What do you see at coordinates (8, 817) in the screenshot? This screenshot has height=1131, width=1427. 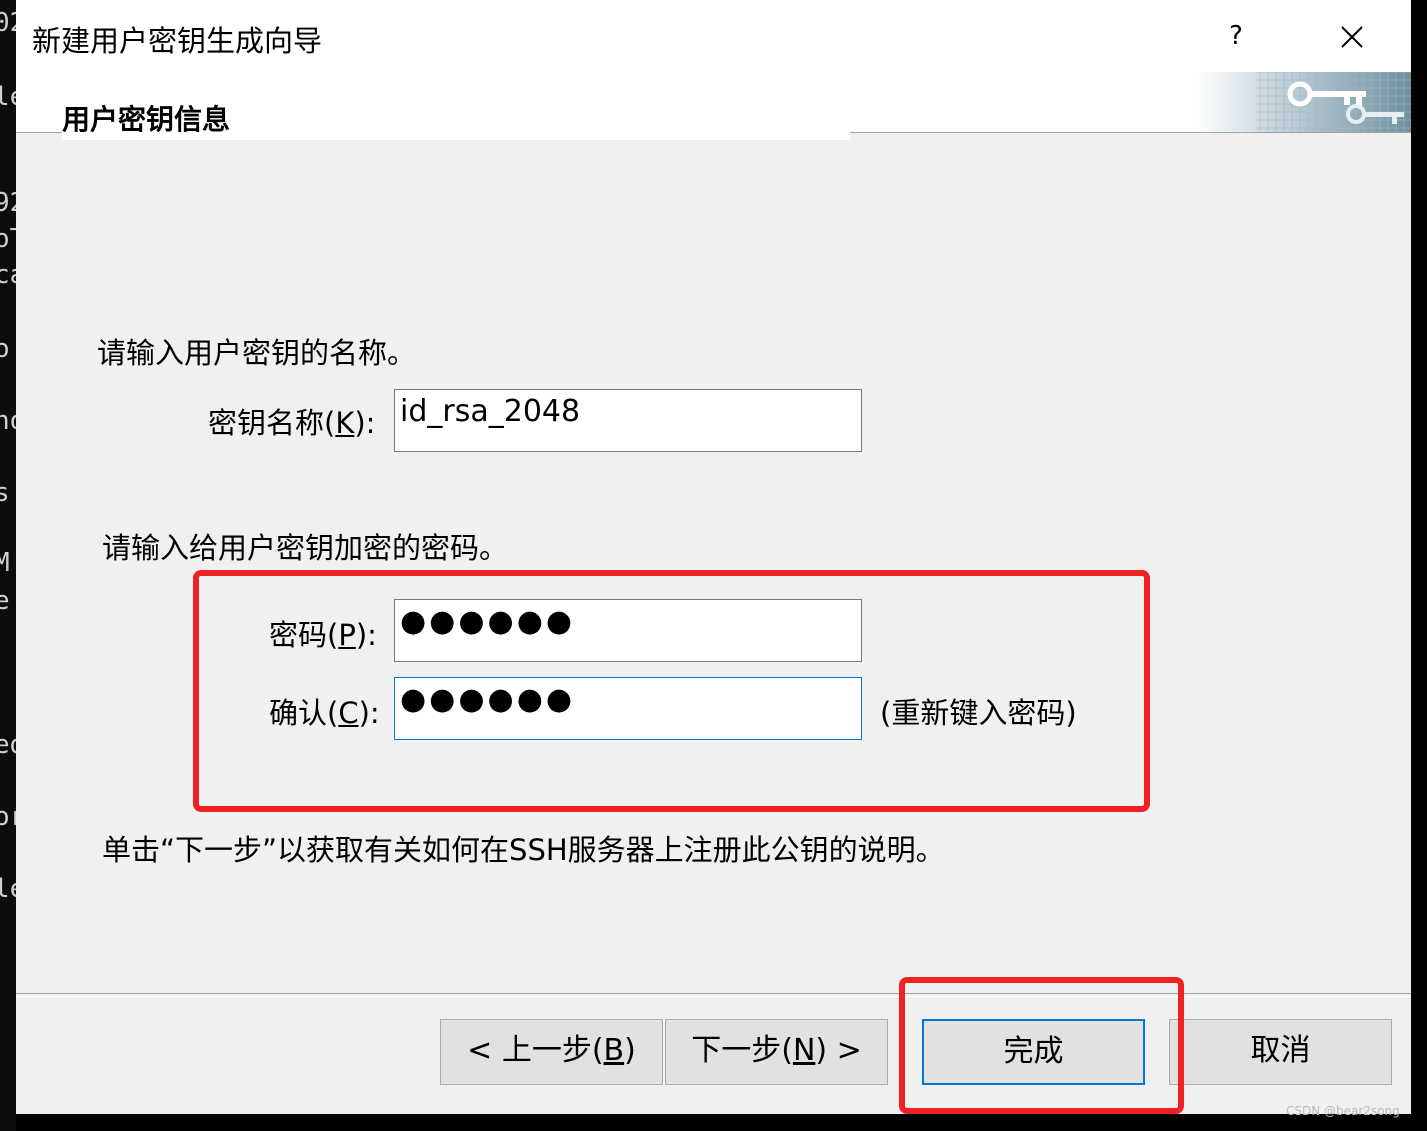 I see `terminal-fragment: or` at bounding box center [8, 817].